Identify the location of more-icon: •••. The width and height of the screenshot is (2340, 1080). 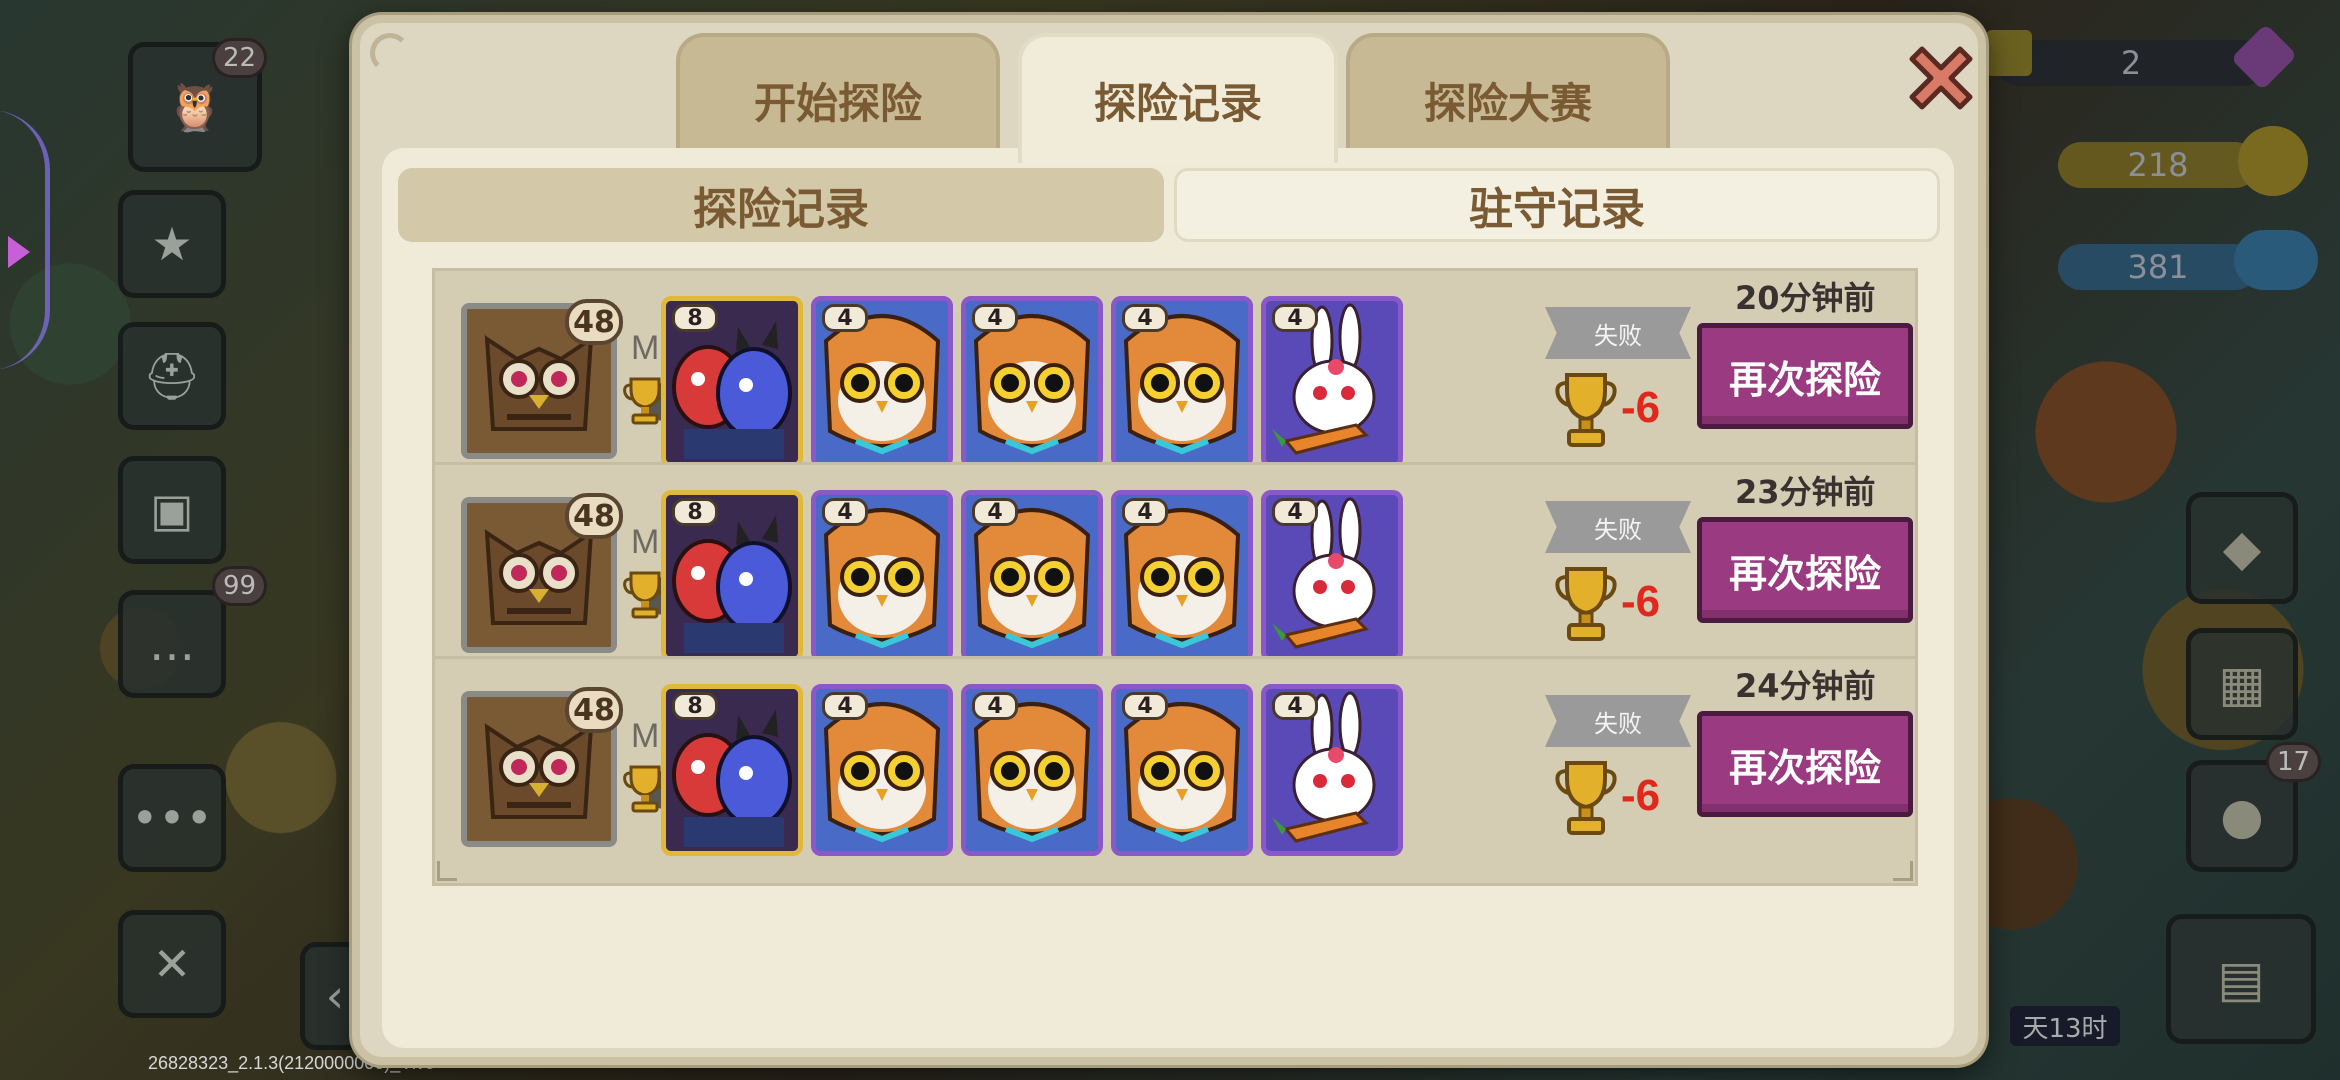
(172, 818).